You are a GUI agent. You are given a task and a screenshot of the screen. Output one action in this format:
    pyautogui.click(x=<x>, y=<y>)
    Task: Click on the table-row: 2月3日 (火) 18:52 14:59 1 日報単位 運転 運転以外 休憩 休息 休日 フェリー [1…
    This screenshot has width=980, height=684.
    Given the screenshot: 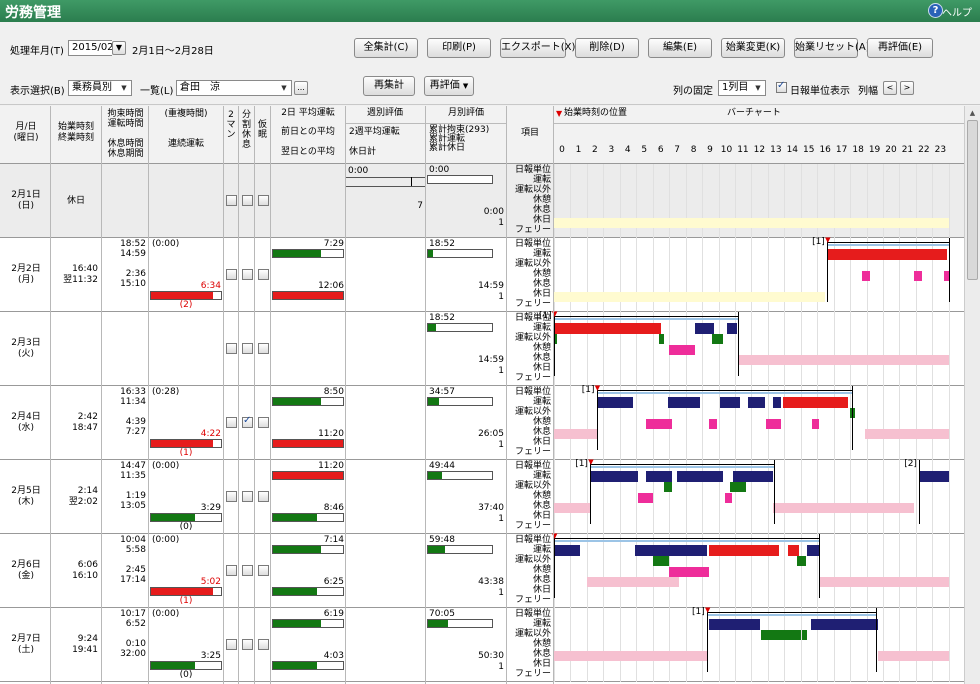 What is the action you would take?
    pyautogui.click(x=482, y=348)
    